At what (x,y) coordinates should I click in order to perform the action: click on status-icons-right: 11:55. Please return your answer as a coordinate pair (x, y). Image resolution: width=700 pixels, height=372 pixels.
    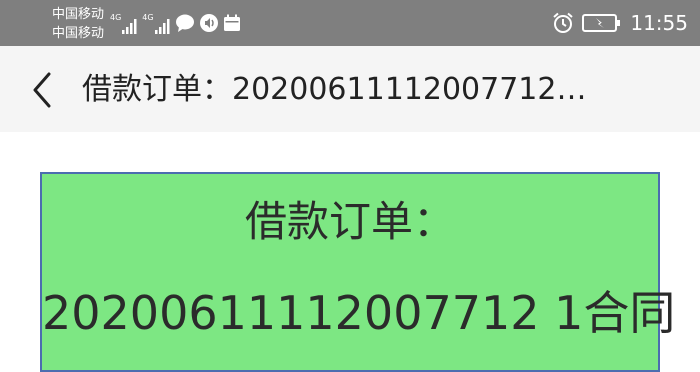
    Looking at the image, I should click on (620, 23).